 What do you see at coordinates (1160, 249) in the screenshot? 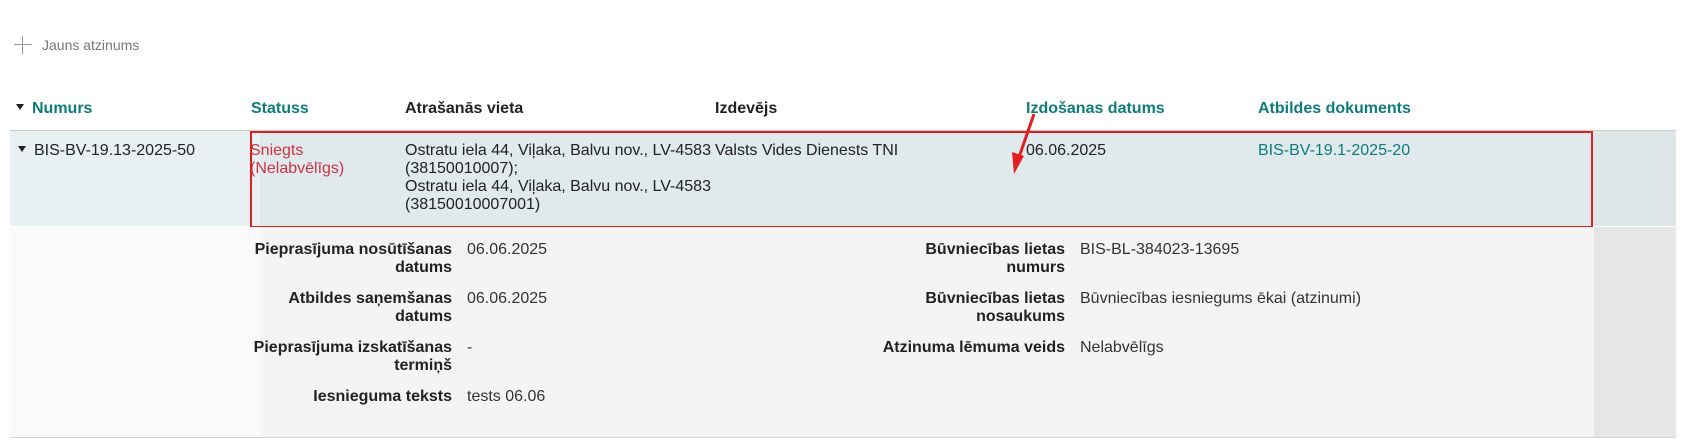
I see `case-number-value: BIS-BL-384023-13695` at bounding box center [1160, 249].